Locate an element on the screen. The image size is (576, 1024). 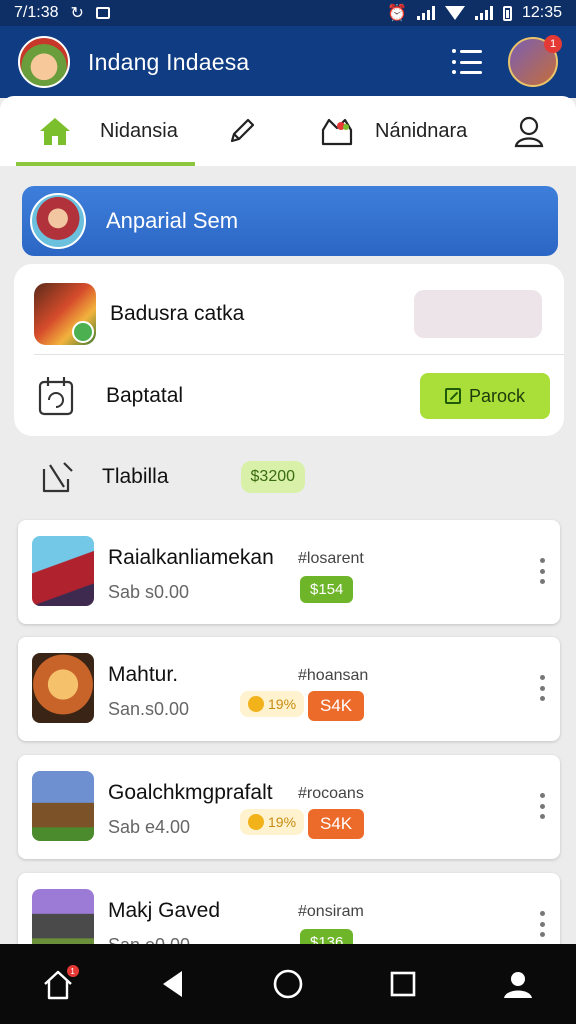
tab-user is located at coordinates (540, 131).